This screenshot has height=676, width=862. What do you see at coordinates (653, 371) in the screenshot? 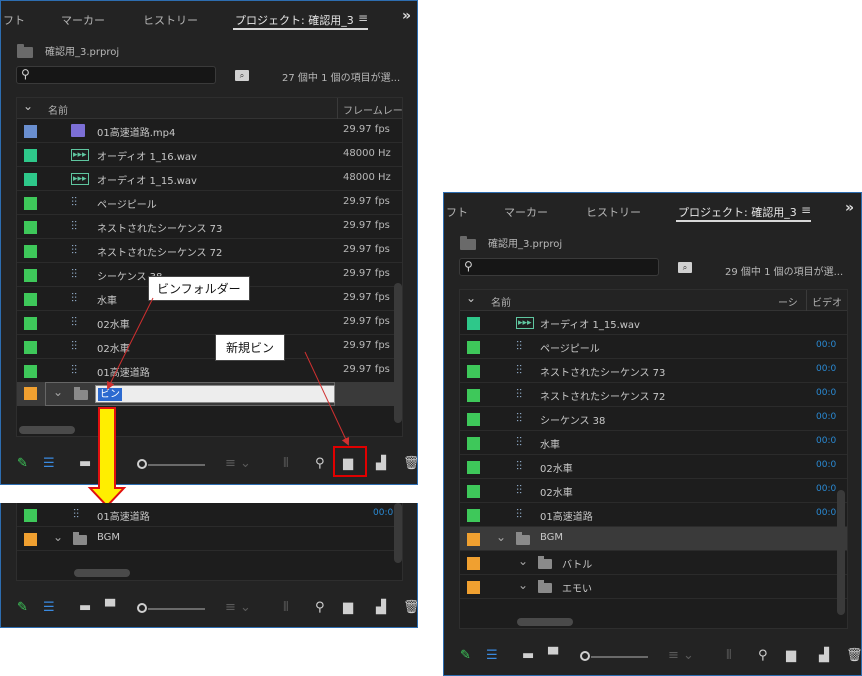
I see `list-item: ⫶⫶ ネストされたシーケンス 73 00:0` at bounding box center [653, 371].